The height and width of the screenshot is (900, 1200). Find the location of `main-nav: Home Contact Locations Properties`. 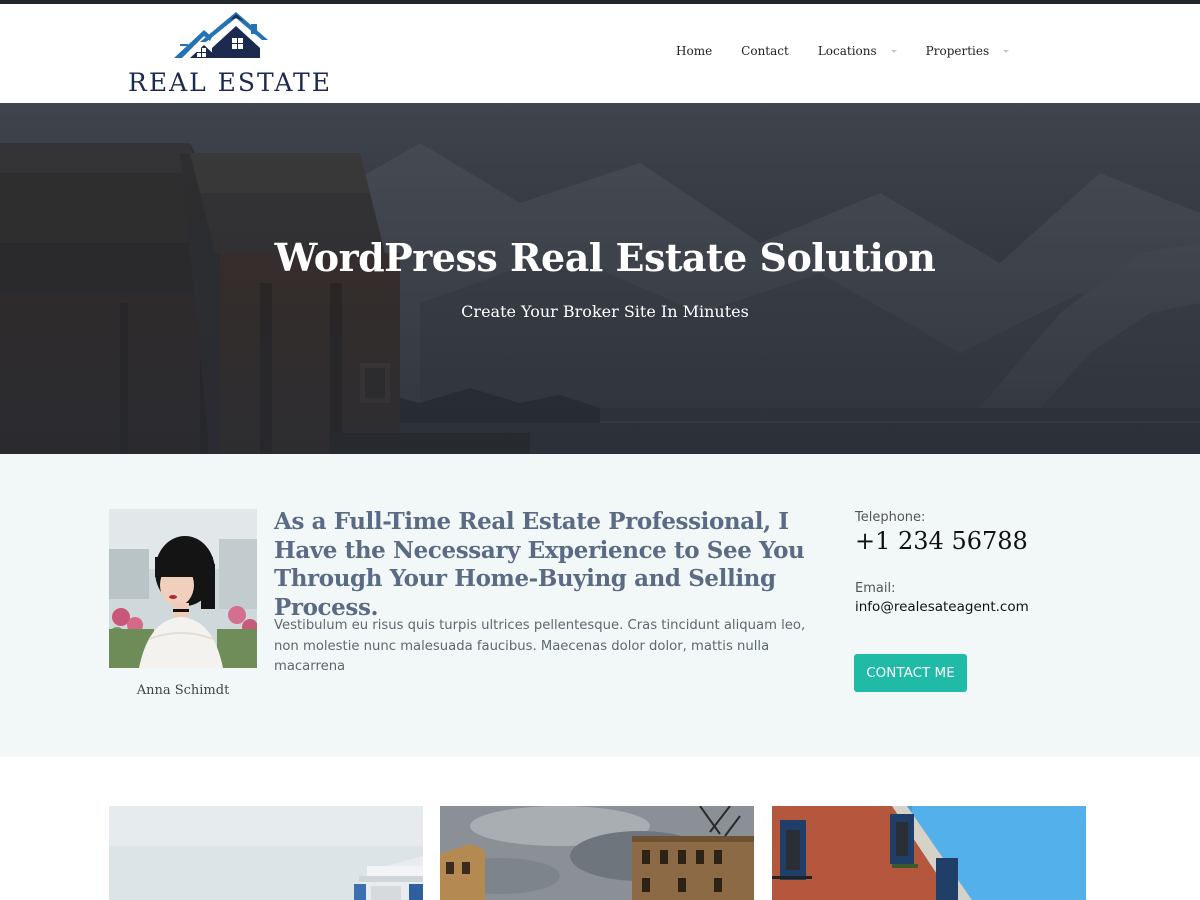

main-nav: Home Contact Locations Properties is located at coordinates (843, 51).